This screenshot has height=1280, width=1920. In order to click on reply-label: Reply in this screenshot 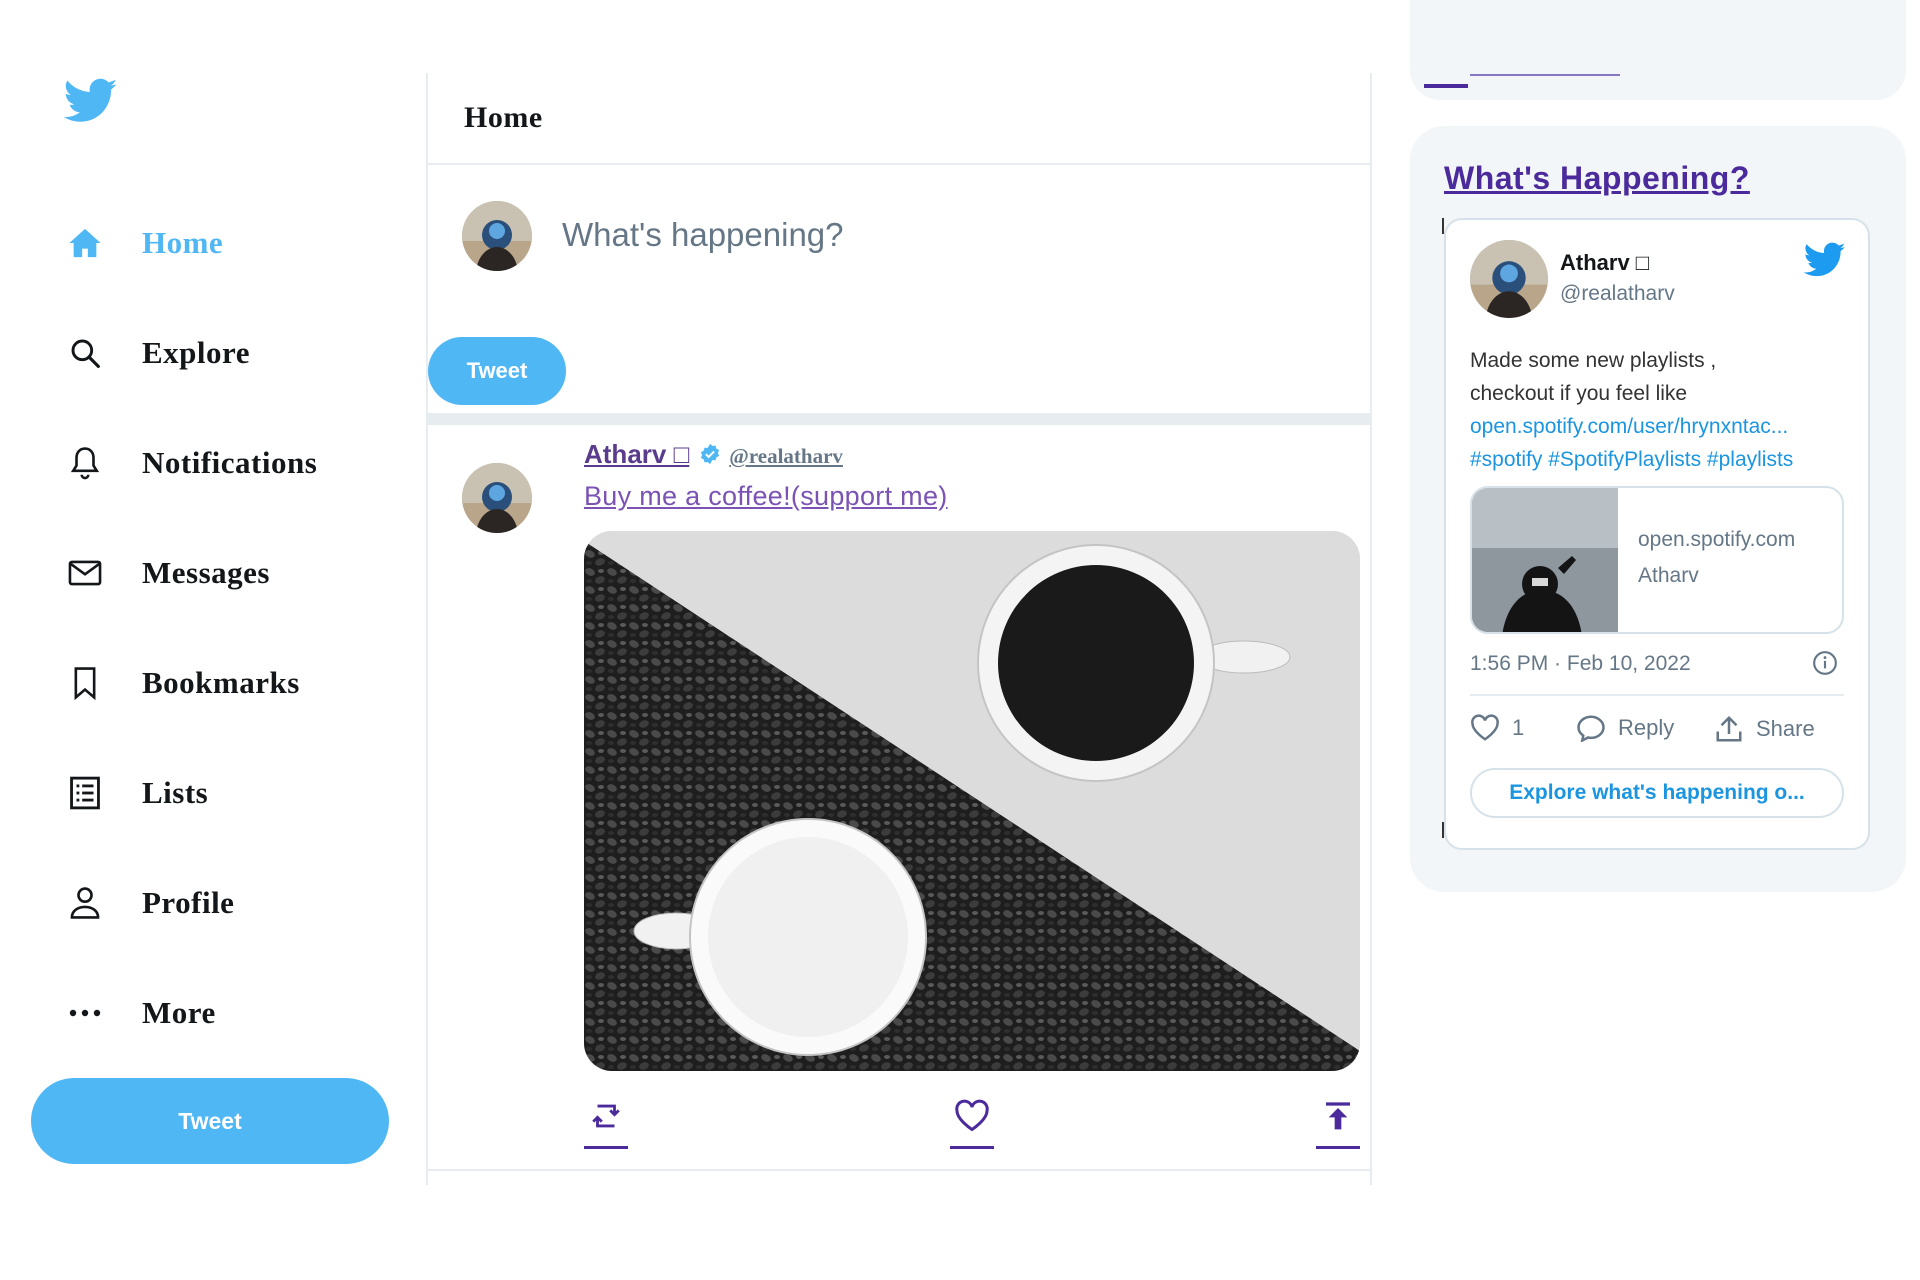, I will do `click(1646, 727)`.